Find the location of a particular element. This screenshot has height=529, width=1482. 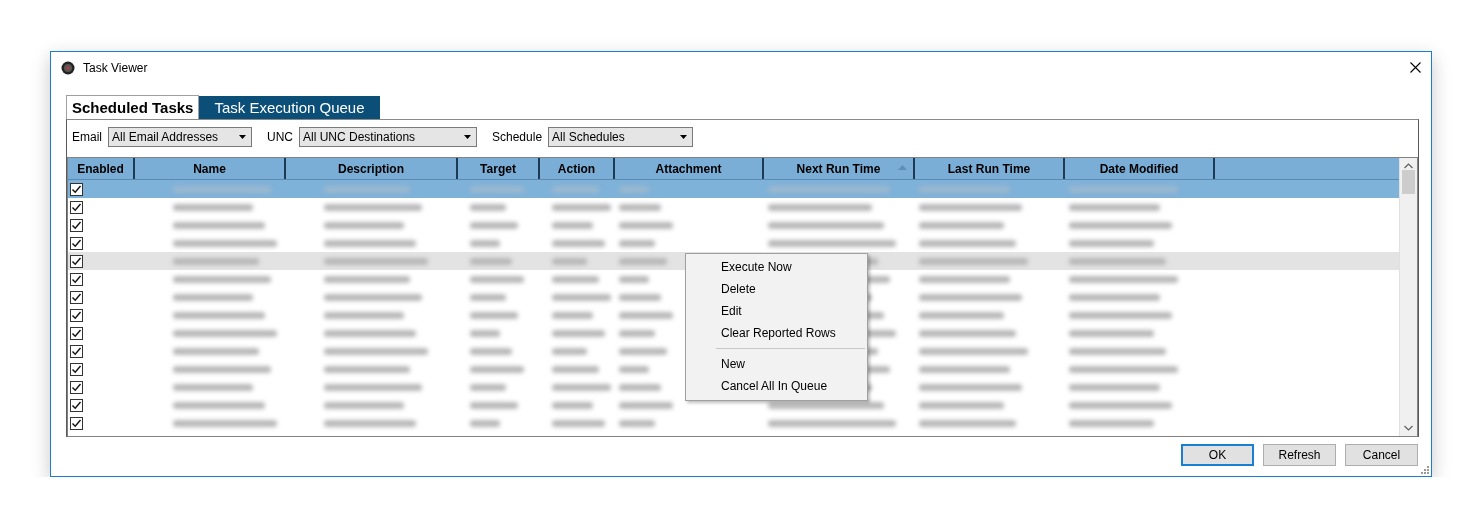

dropdown: All Schedules is located at coordinates (621, 136).